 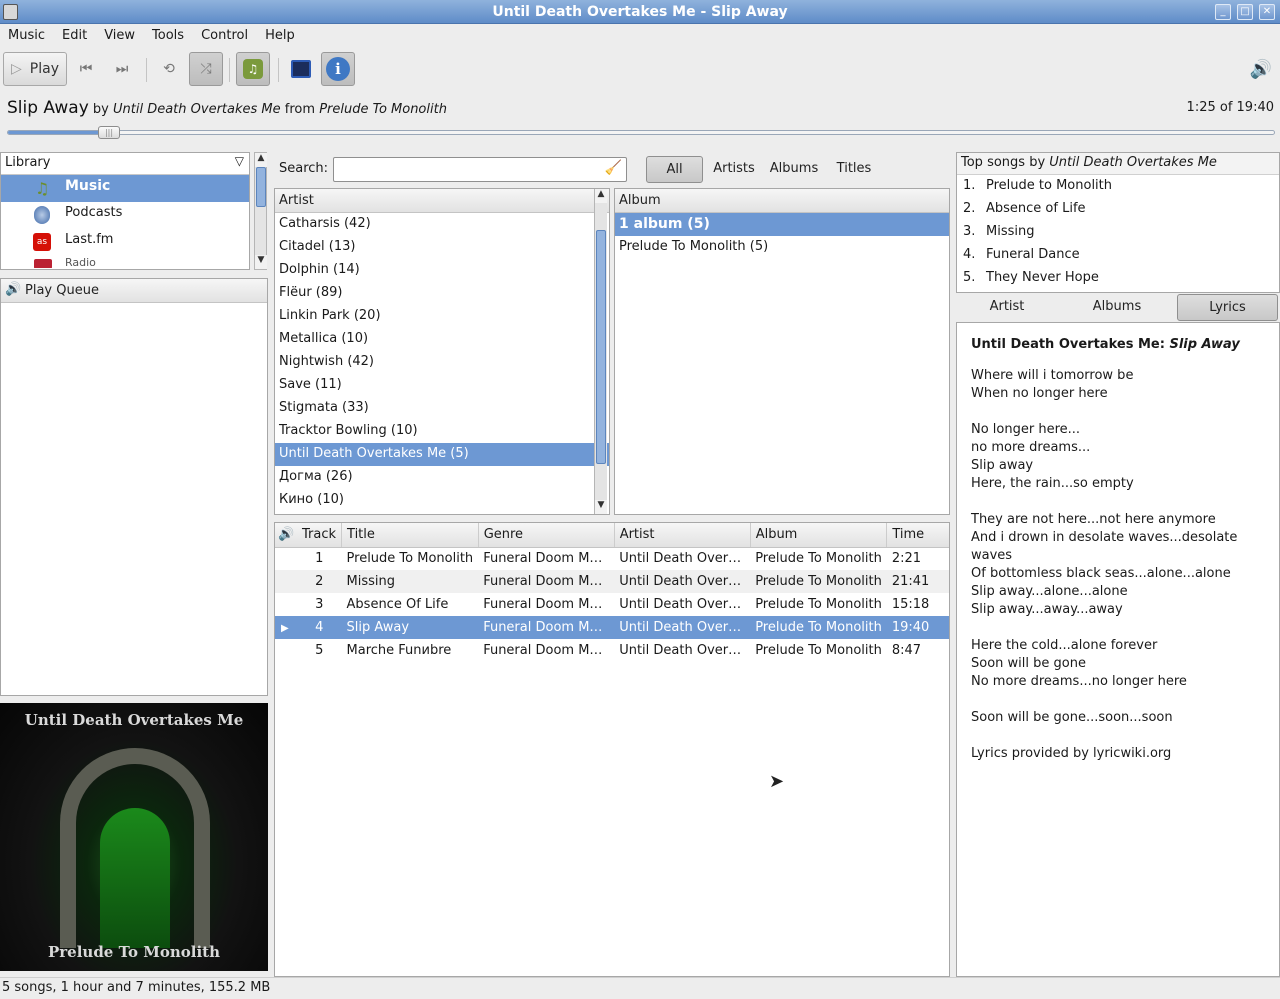 What do you see at coordinates (674, 169) in the screenshot?
I see `filter-all-button: All` at bounding box center [674, 169].